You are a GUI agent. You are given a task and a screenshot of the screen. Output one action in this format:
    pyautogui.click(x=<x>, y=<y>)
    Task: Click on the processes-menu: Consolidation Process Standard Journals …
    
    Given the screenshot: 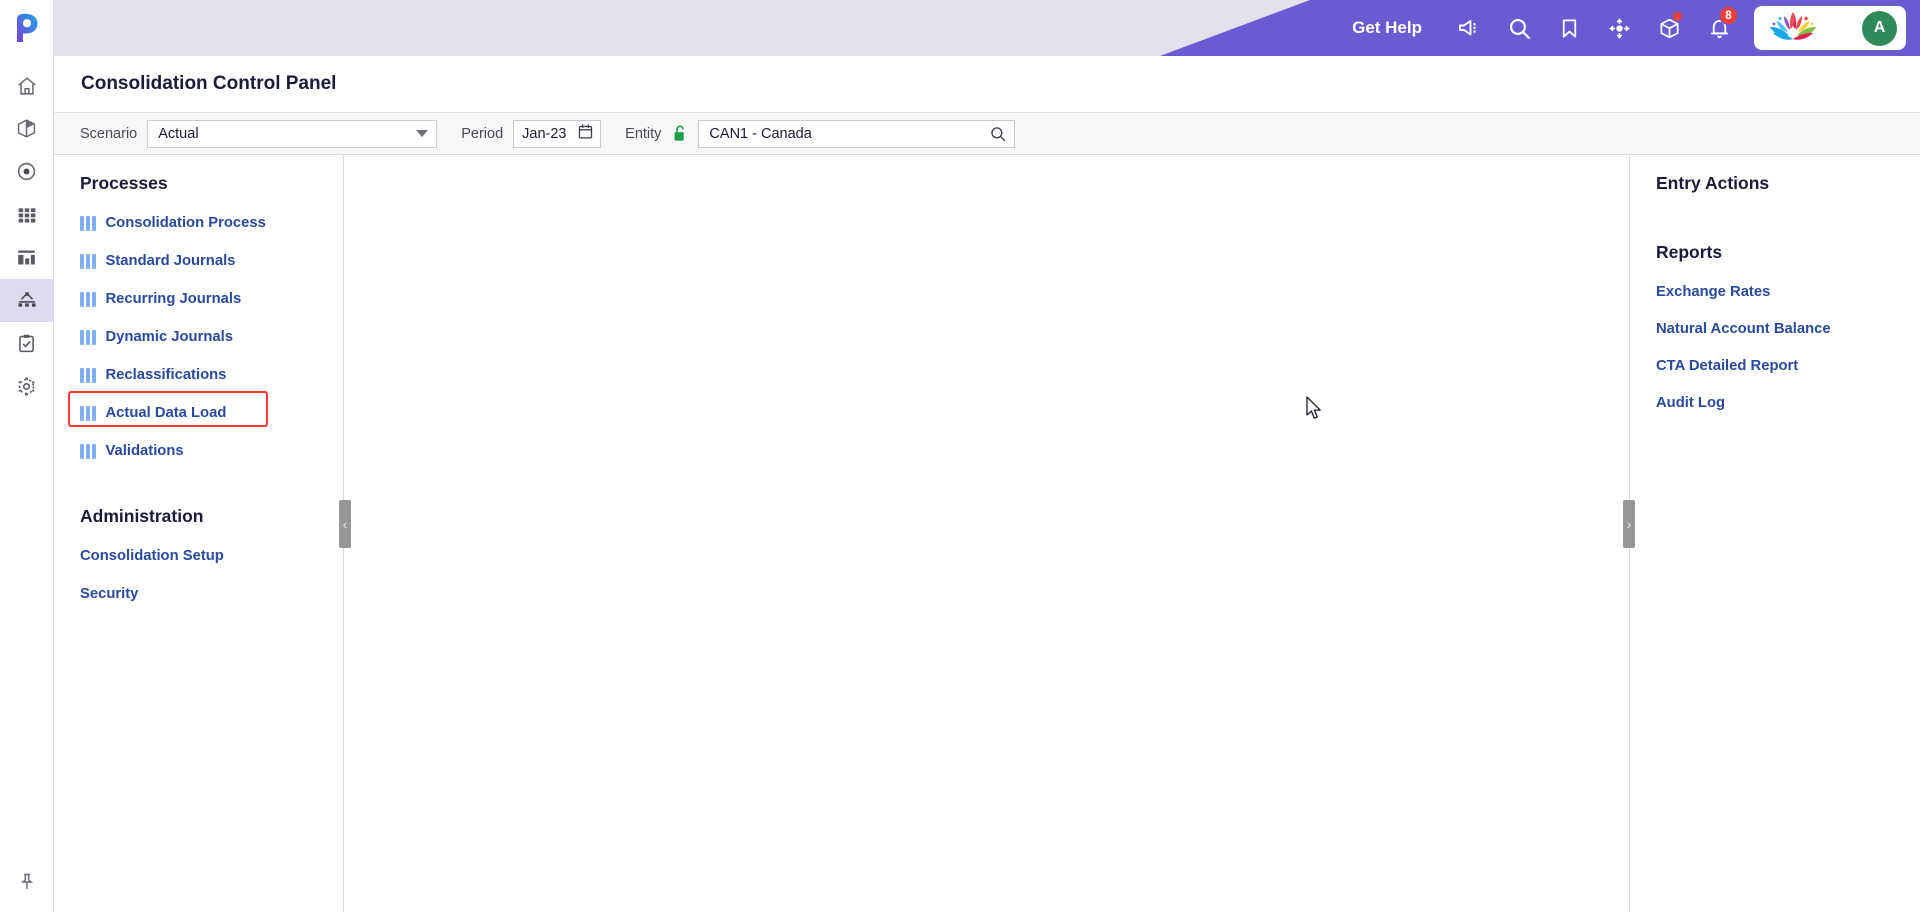 What is the action you would take?
    pyautogui.click(x=198, y=332)
    